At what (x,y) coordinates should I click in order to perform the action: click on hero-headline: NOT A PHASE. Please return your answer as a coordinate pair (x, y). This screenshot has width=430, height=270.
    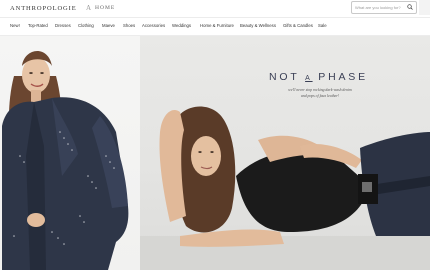
    Looking at the image, I should click on (318, 77).